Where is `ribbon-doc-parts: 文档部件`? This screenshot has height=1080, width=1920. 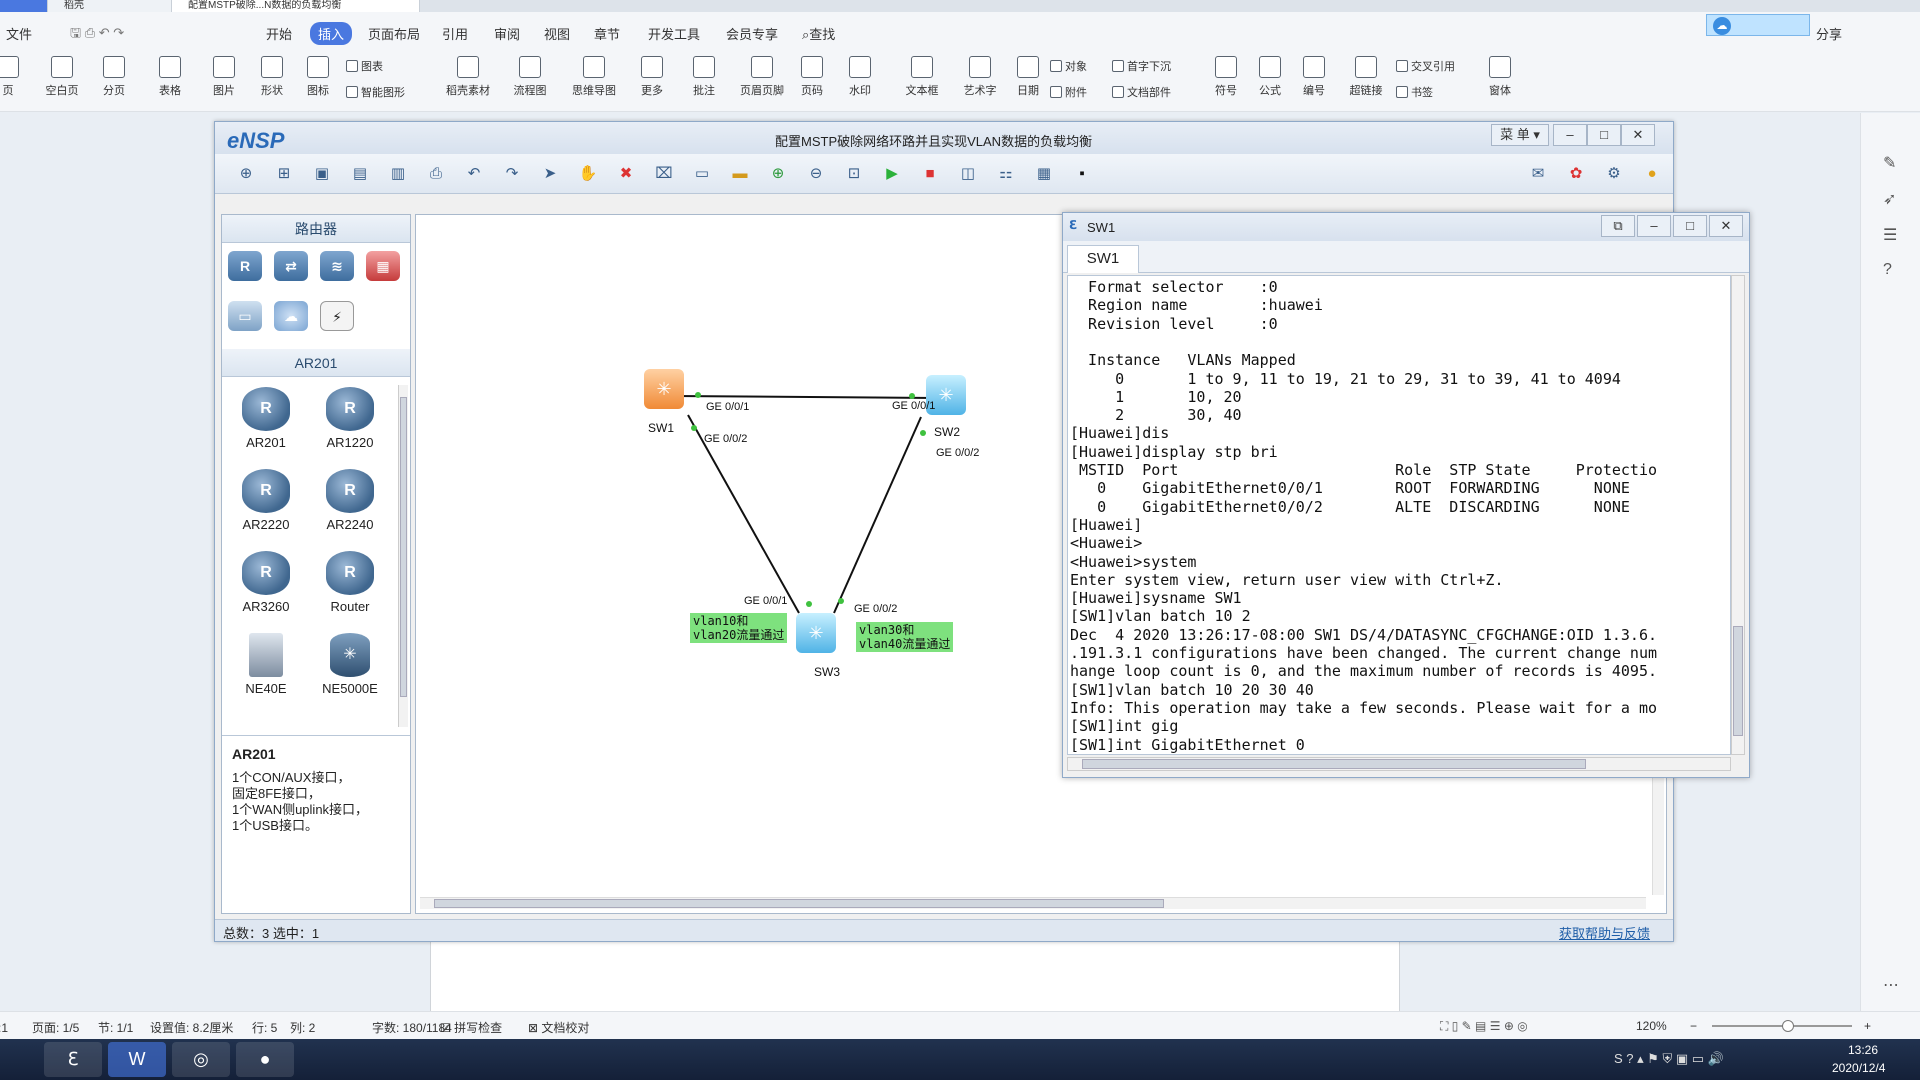 ribbon-doc-parts: 文档部件 is located at coordinates (1141, 92).